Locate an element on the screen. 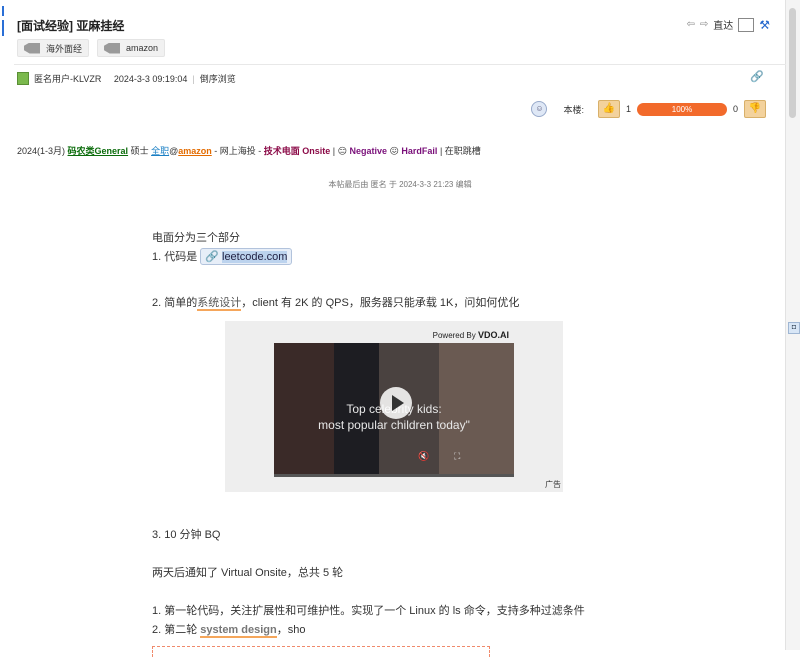  powered-prefix: Powered By is located at coordinates (455, 335).